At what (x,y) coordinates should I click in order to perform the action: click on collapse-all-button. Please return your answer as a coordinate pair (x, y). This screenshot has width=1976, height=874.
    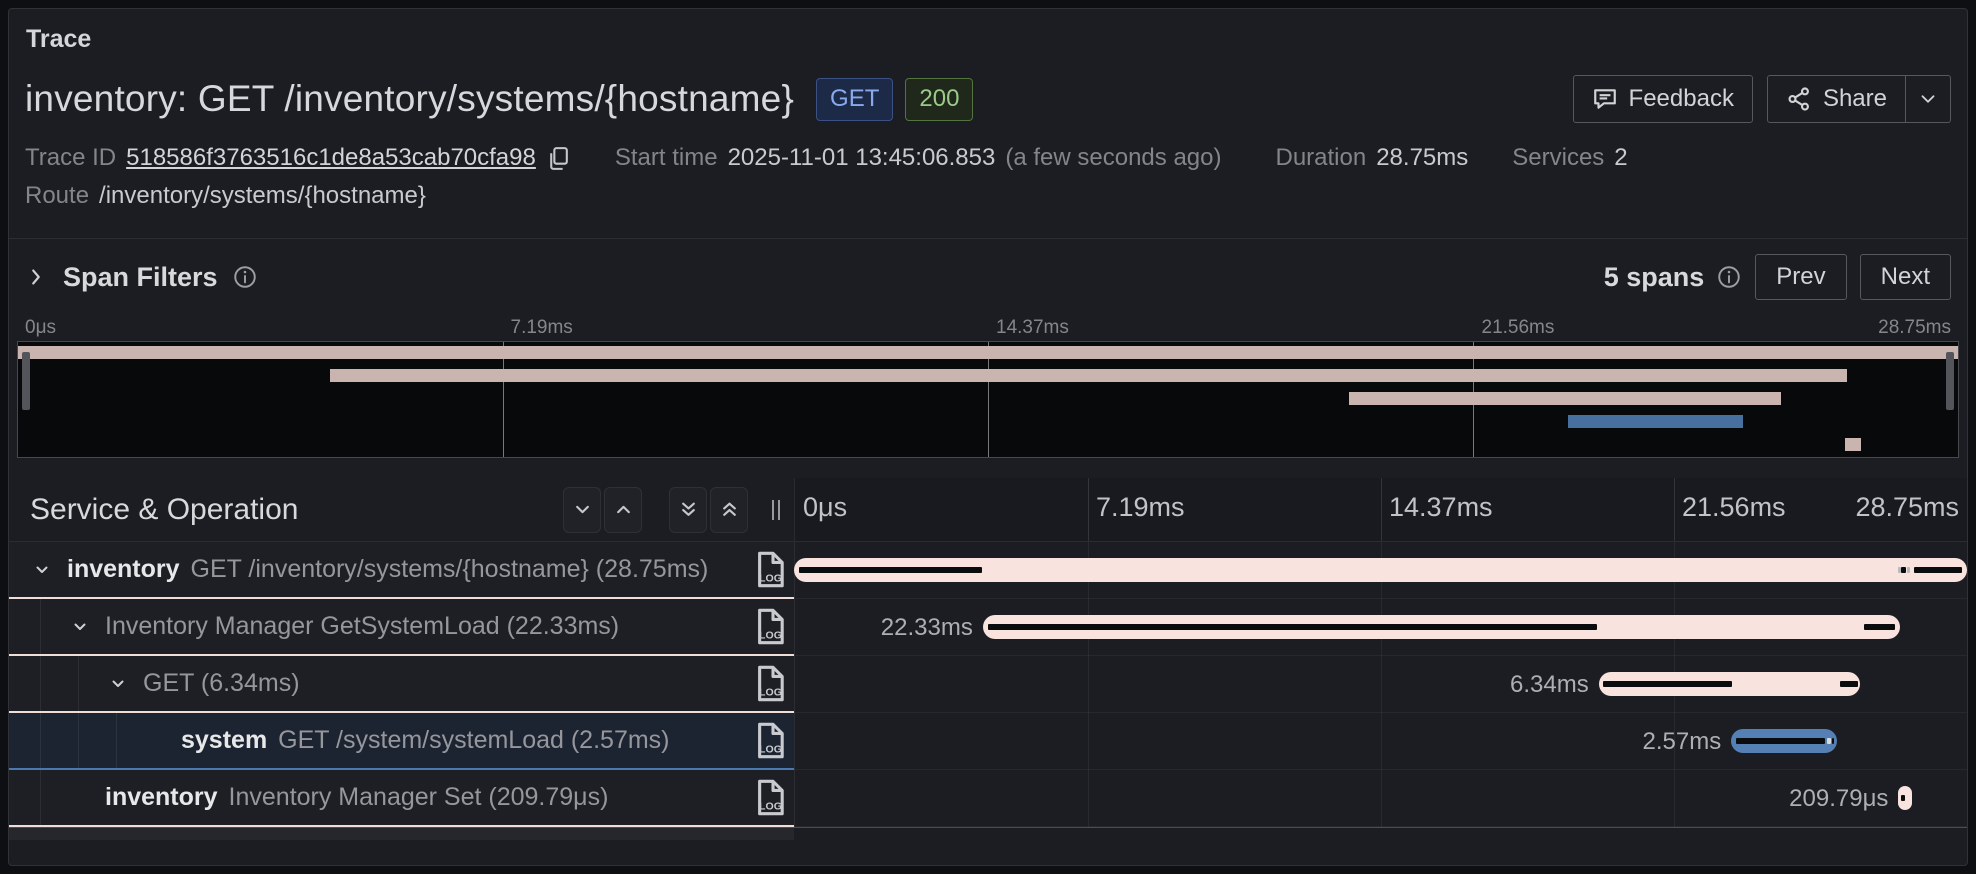
    Looking at the image, I should click on (688, 509).